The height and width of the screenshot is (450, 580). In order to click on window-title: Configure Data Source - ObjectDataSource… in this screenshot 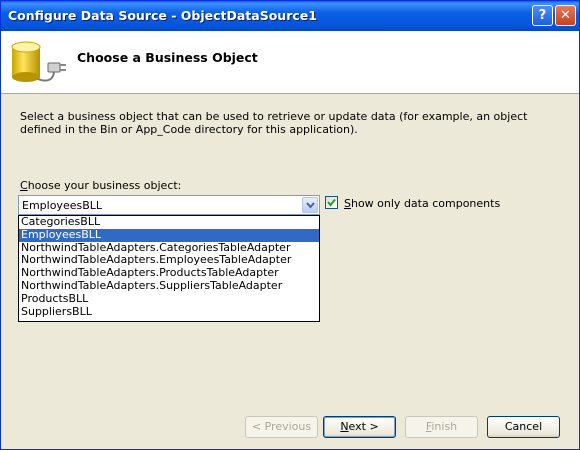, I will do `click(162, 15)`.